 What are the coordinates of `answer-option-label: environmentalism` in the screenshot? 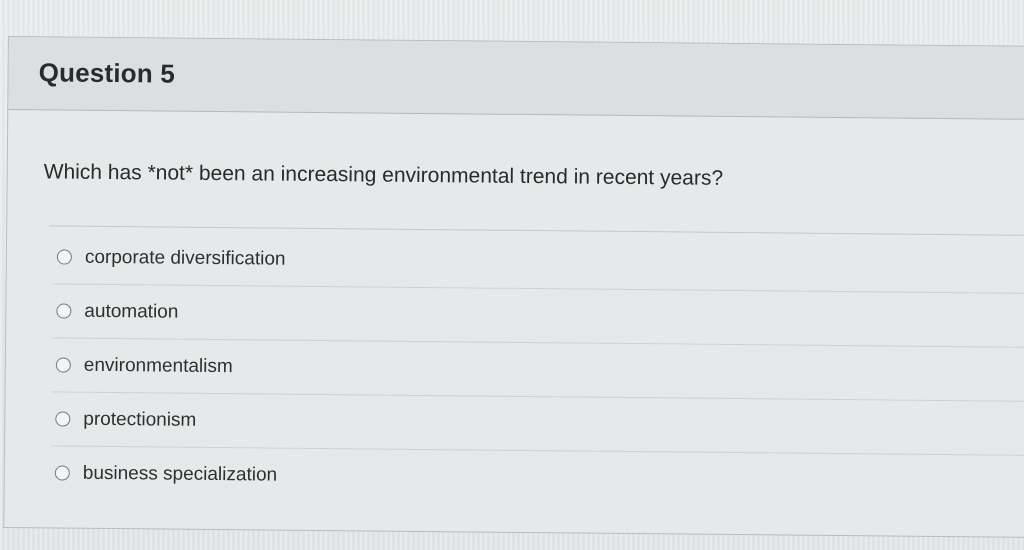 It's located at (158, 365).